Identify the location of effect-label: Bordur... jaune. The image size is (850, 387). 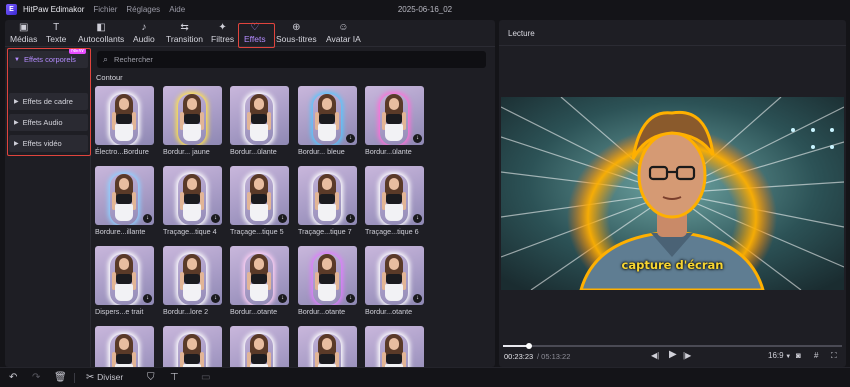
(186, 151).